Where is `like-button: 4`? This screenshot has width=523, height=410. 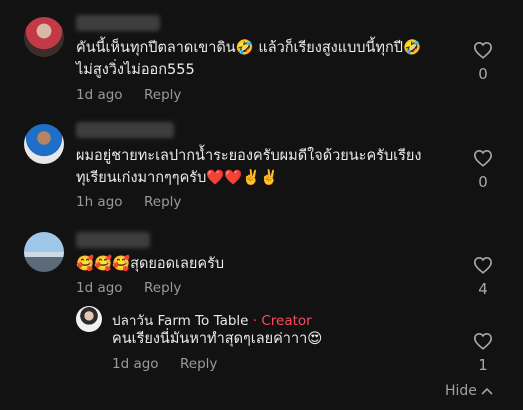
like-button: 4 is located at coordinates (483, 277).